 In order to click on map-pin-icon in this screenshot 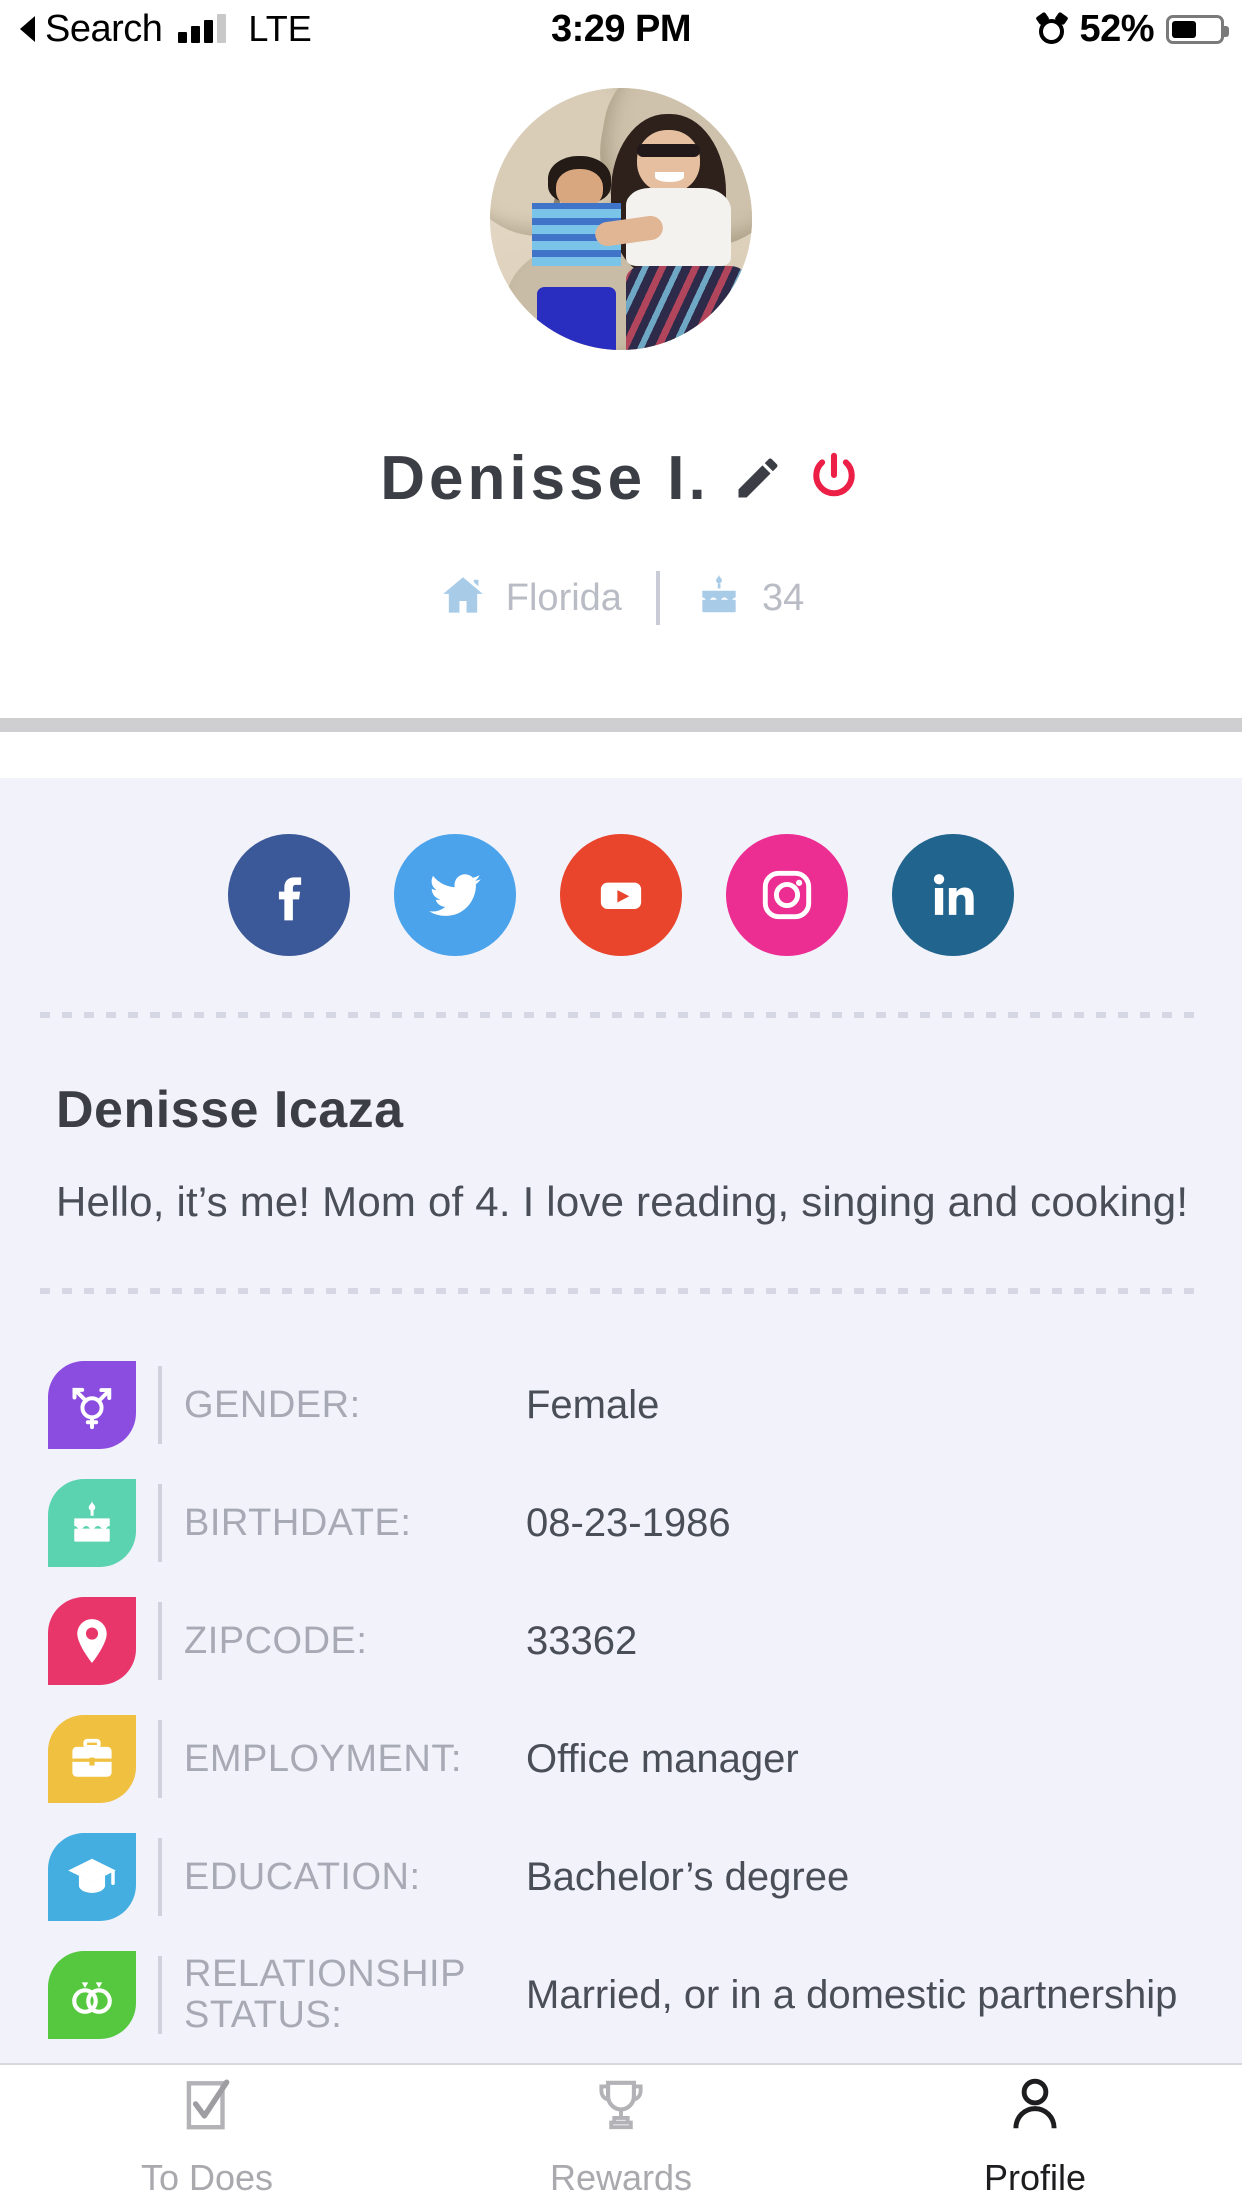, I will do `click(92, 1641)`.